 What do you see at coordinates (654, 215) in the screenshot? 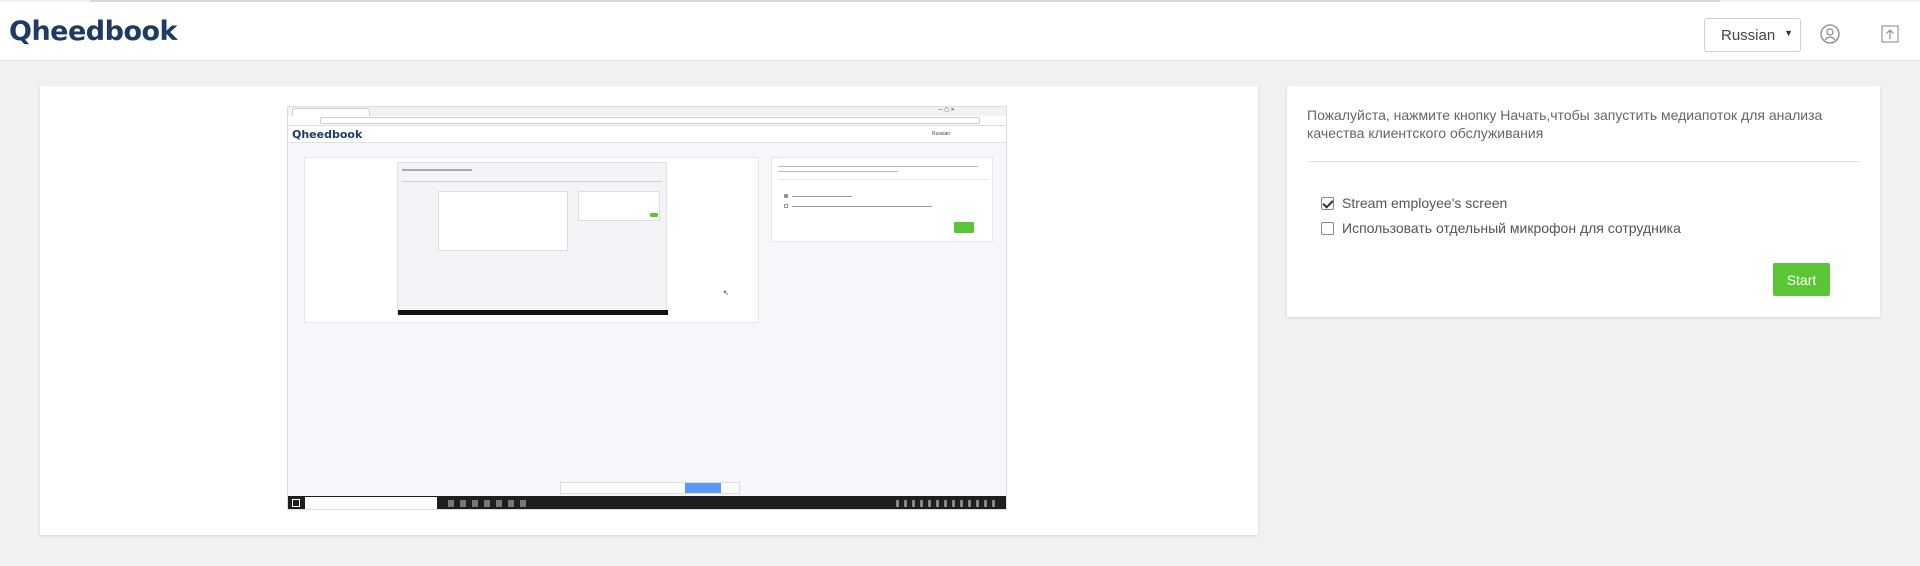
I see `preview-nested-start` at bounding box center [654, 215].